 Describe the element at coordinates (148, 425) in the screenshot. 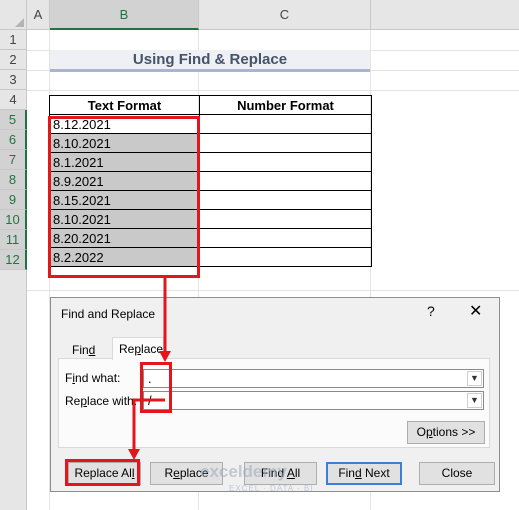

I see `arrow-line-to-replace-all` at that location.